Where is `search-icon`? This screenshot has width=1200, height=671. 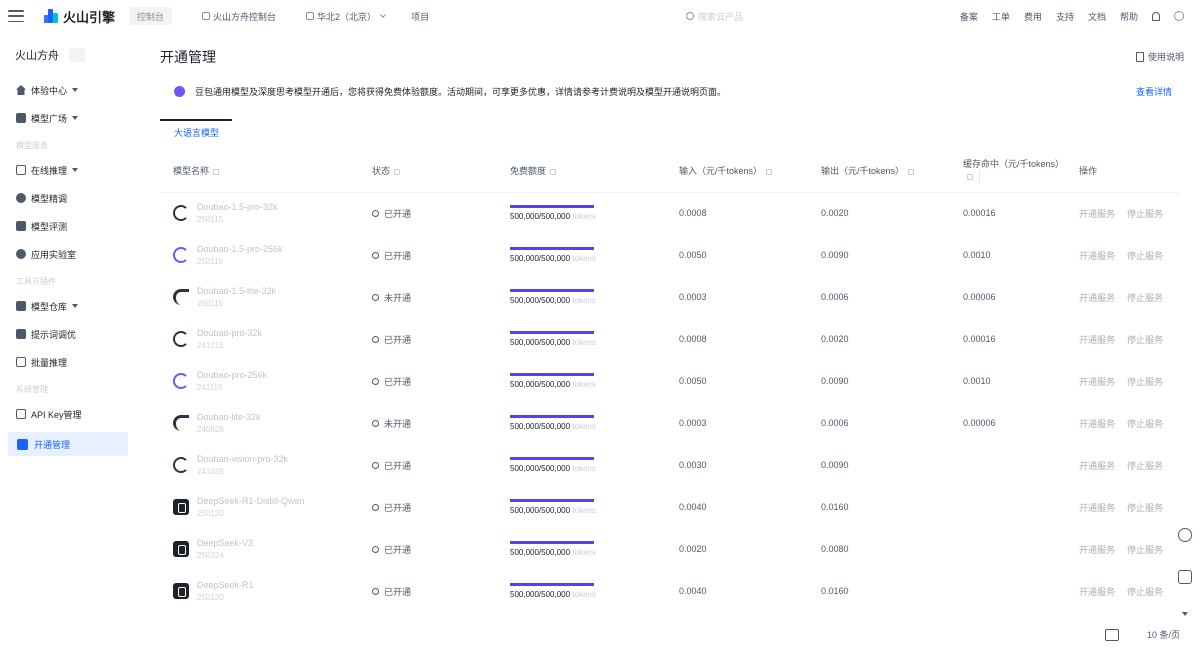
search-icon is located at coordinates (690, 16).